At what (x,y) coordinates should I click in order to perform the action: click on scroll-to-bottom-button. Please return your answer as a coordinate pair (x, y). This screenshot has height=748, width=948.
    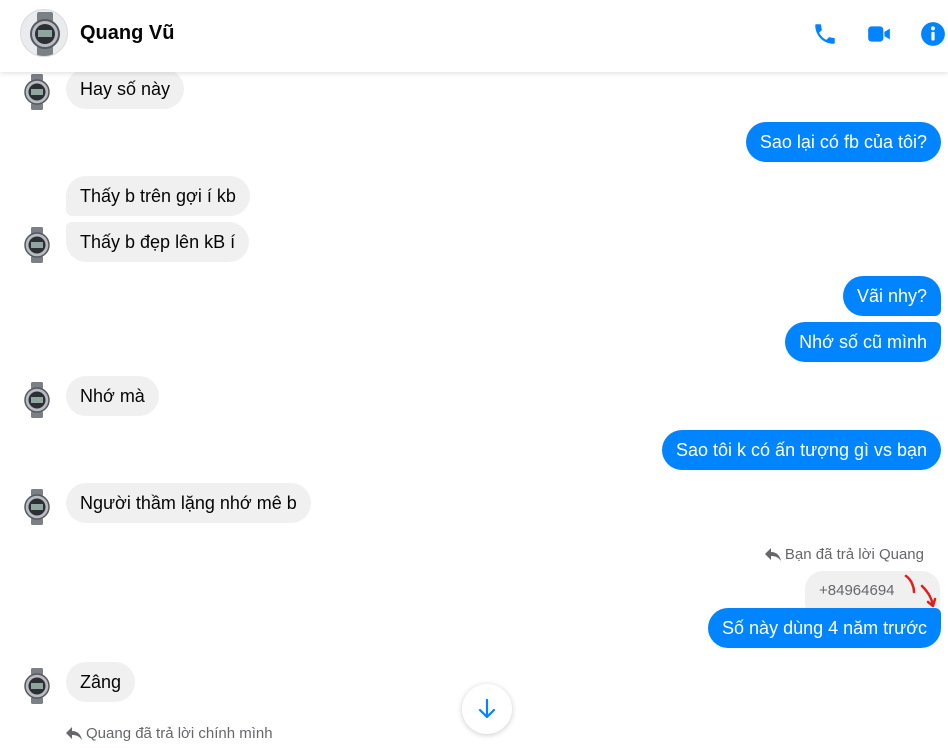
    Looking at the image, I should click on (487, 709).